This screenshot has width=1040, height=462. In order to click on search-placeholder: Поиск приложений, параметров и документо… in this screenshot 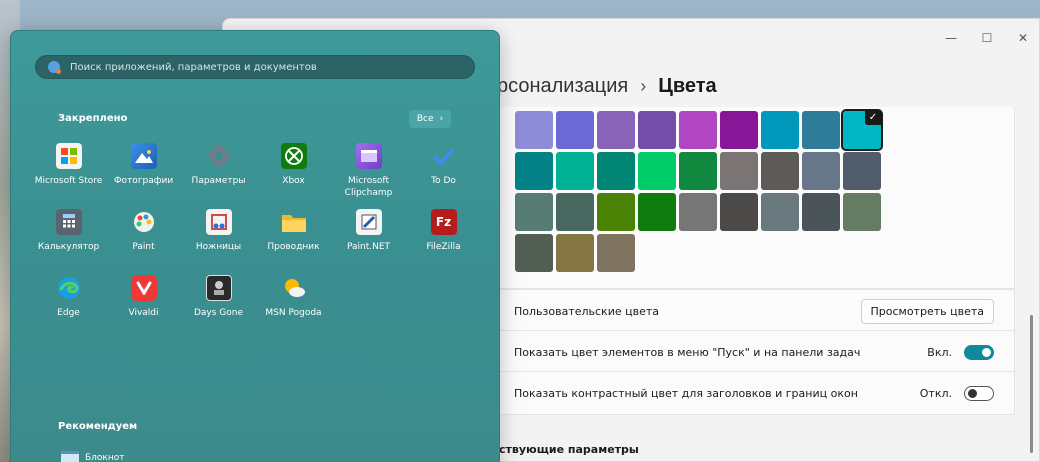, I will do `click(193, 67)`.